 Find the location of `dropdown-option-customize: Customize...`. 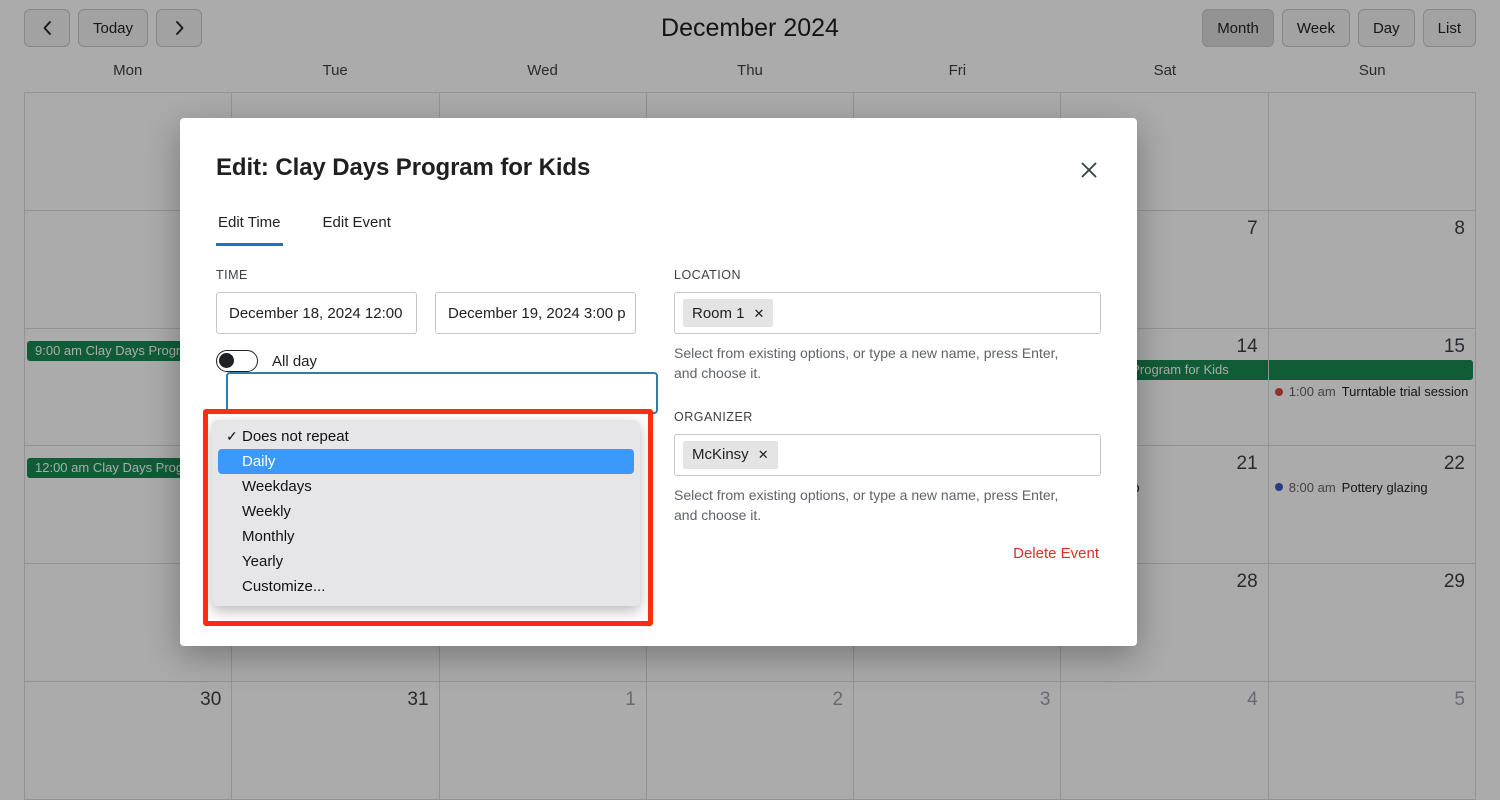

dropdown-option-customize: Customize... is located at coordinates (426, 586).